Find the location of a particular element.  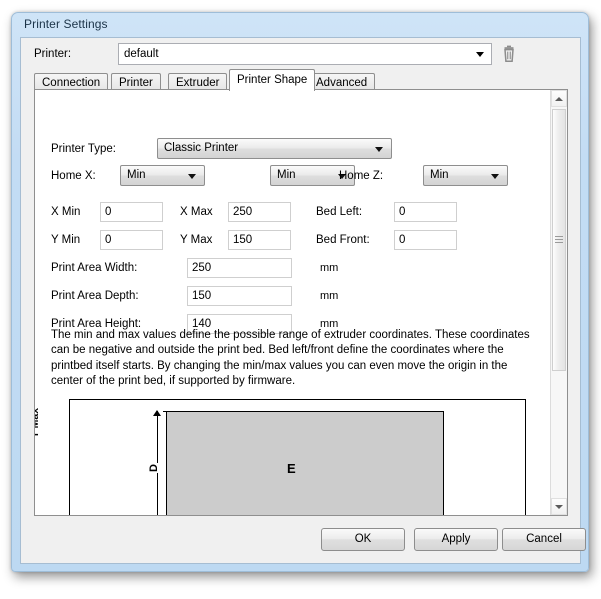

printer-selector-row: Printer: default is located at coordinates (300, 55).